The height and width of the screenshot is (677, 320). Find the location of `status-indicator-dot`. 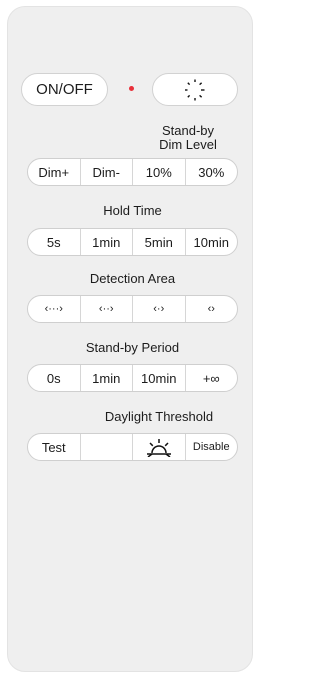

status-indicator-dot is located at coordinates (131, 88).